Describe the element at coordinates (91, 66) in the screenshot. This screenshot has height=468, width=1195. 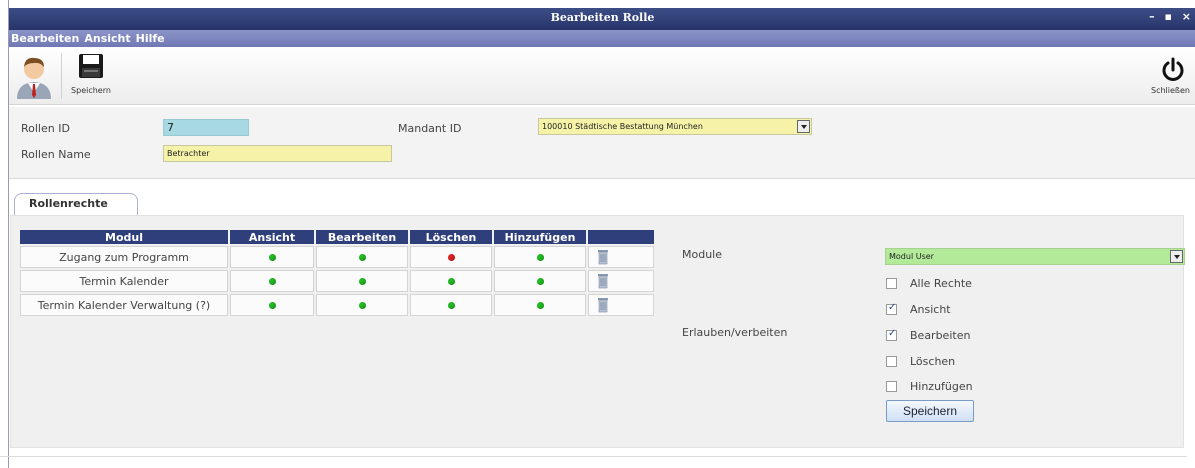
I see `floppy-disk-icon` at that location.